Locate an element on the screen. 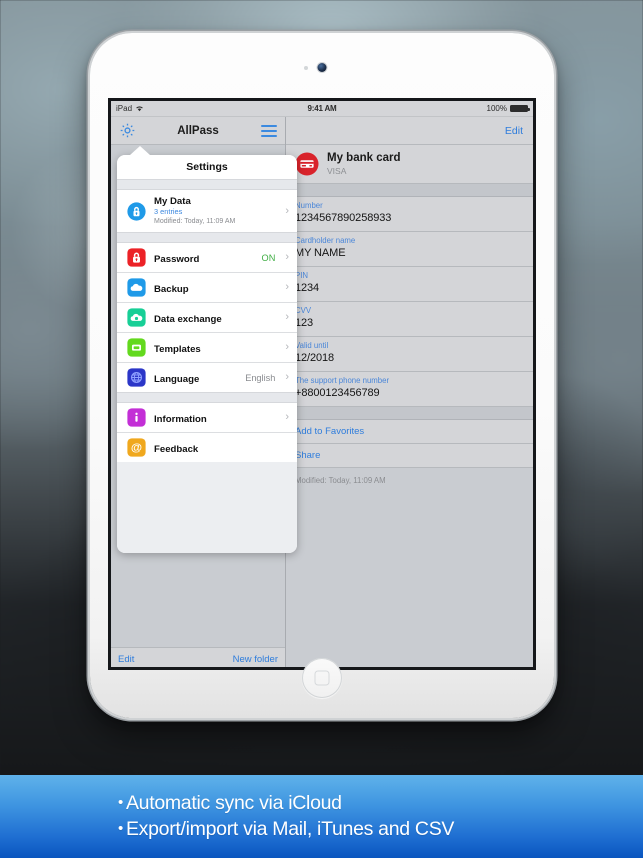  popover-arrow is located at coordinates (140, 150).